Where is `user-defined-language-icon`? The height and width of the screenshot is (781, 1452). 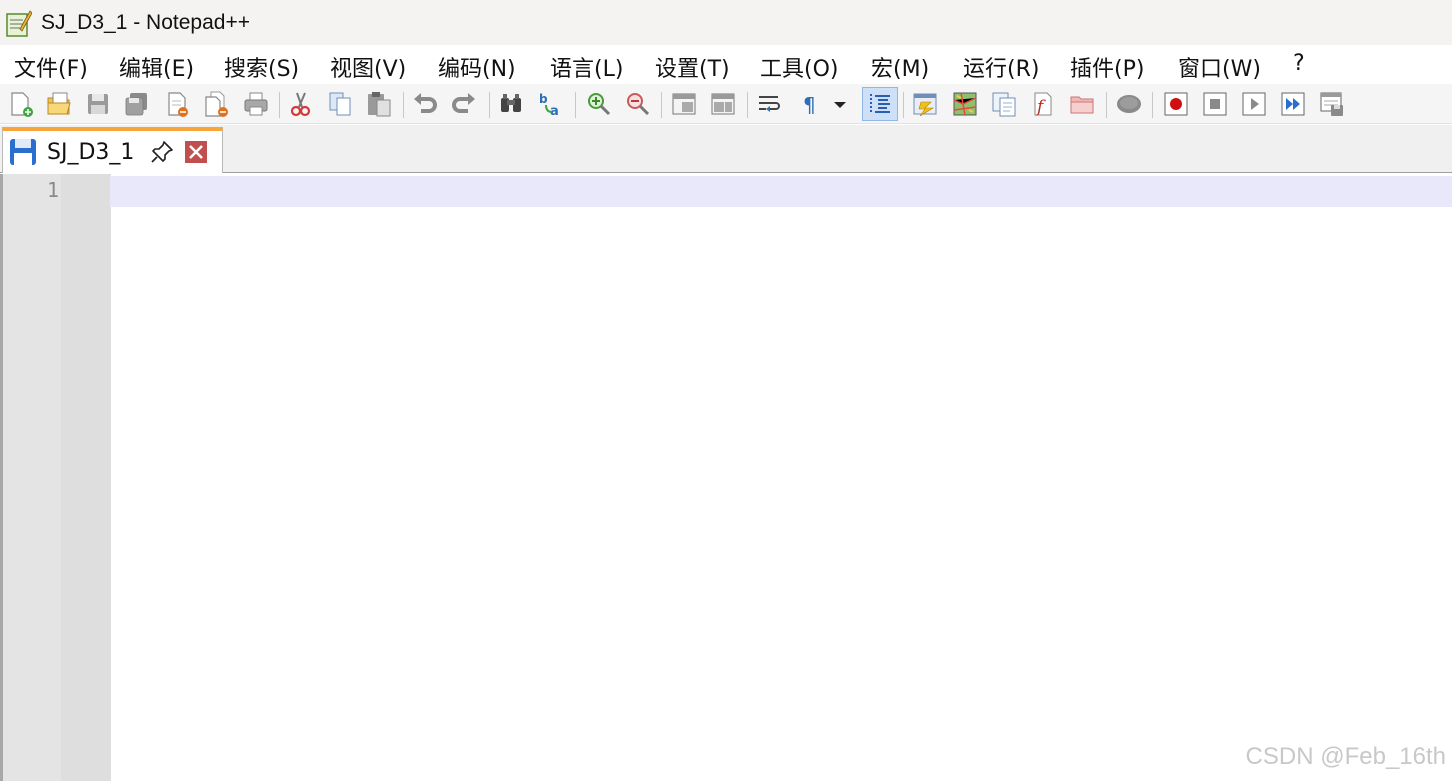 user-defined-language-icon is located at coordinates (925, 104).